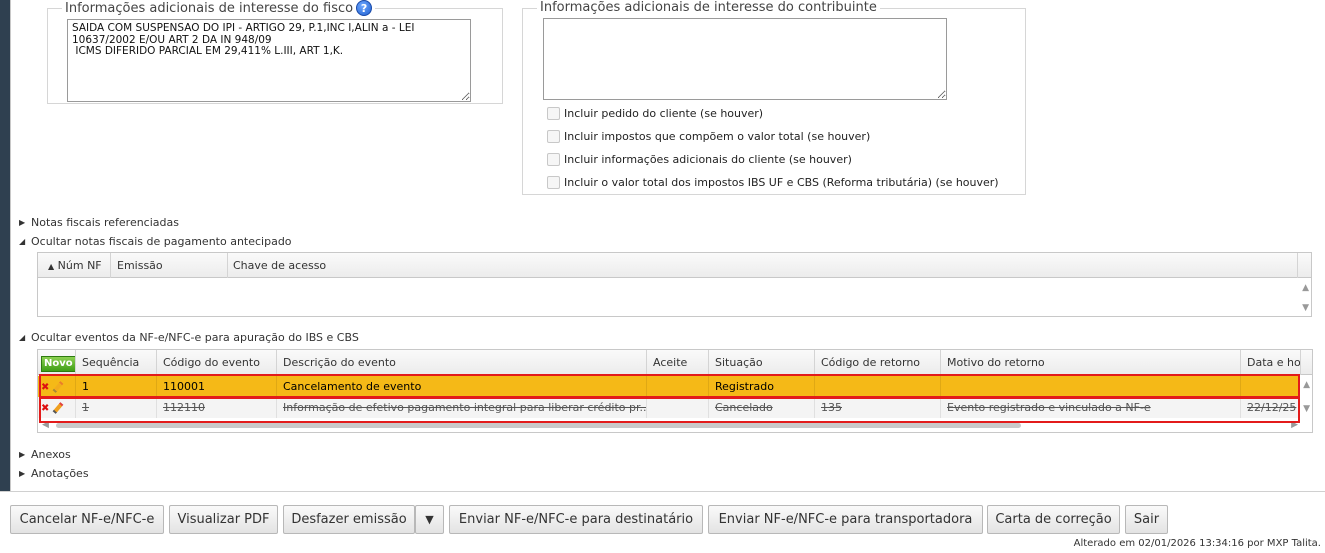 Image resolution: width=1325 pixels, height=553 pixels. Describe the element at coordinates (349, 519) in the screenshot. I see `desfazer-emissao-button: Desfazer emissão` at that location.